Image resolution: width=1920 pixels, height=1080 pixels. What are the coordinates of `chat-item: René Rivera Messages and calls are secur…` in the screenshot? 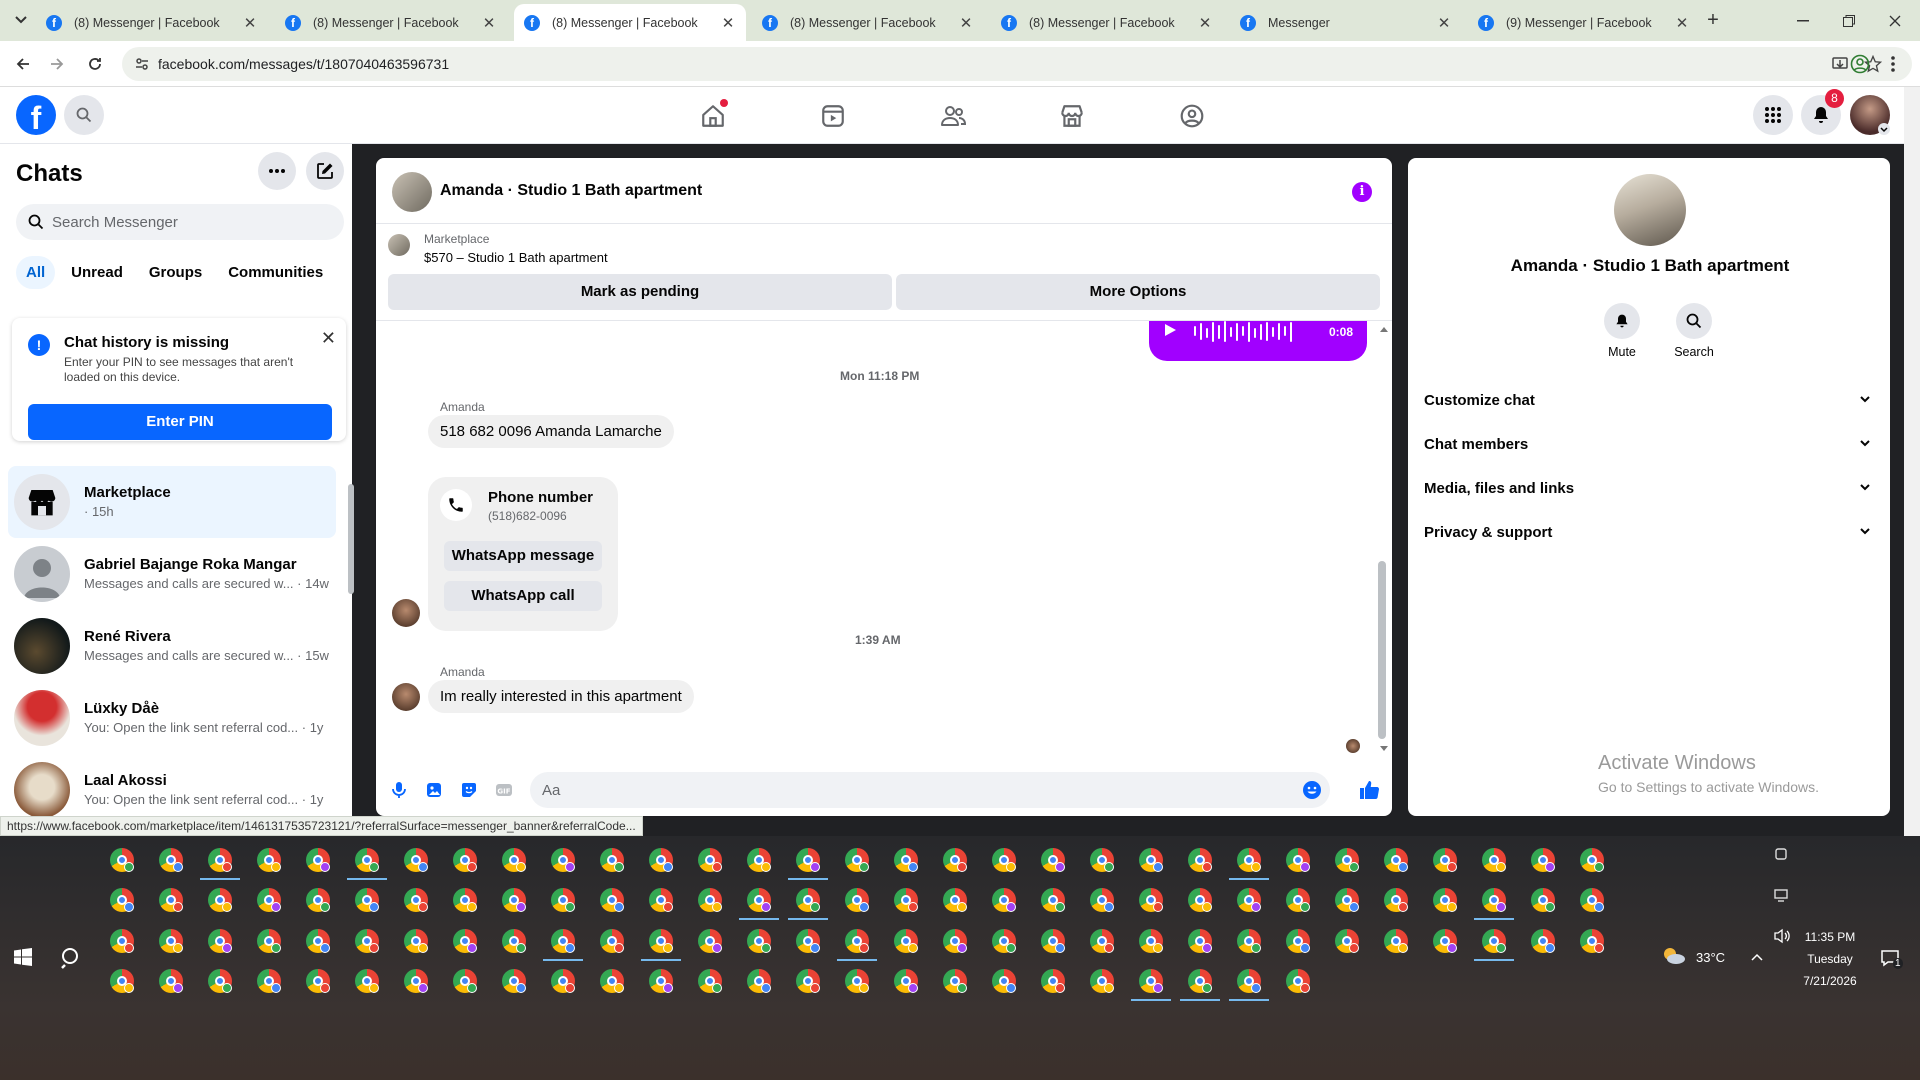 It's located at (172, 646).